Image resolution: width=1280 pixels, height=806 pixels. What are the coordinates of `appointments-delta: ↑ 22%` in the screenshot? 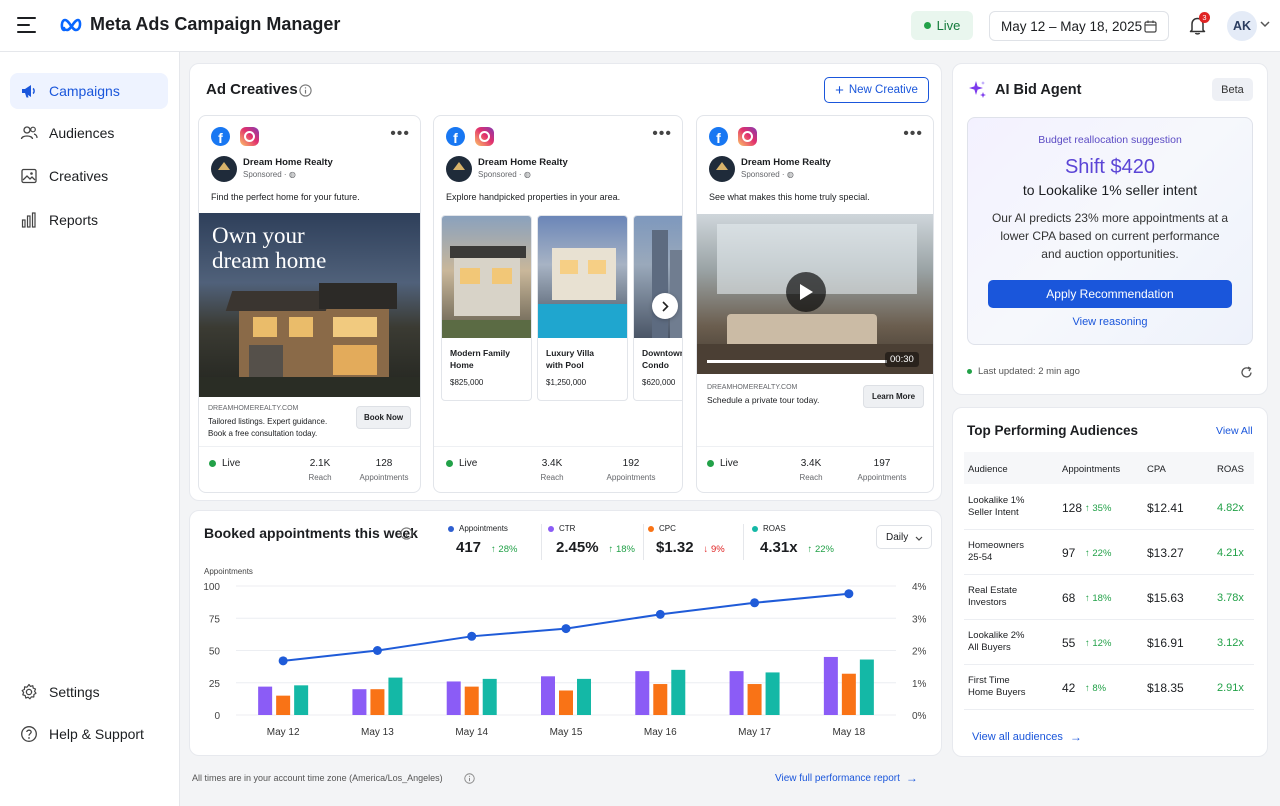 It's located at (1098, 553).